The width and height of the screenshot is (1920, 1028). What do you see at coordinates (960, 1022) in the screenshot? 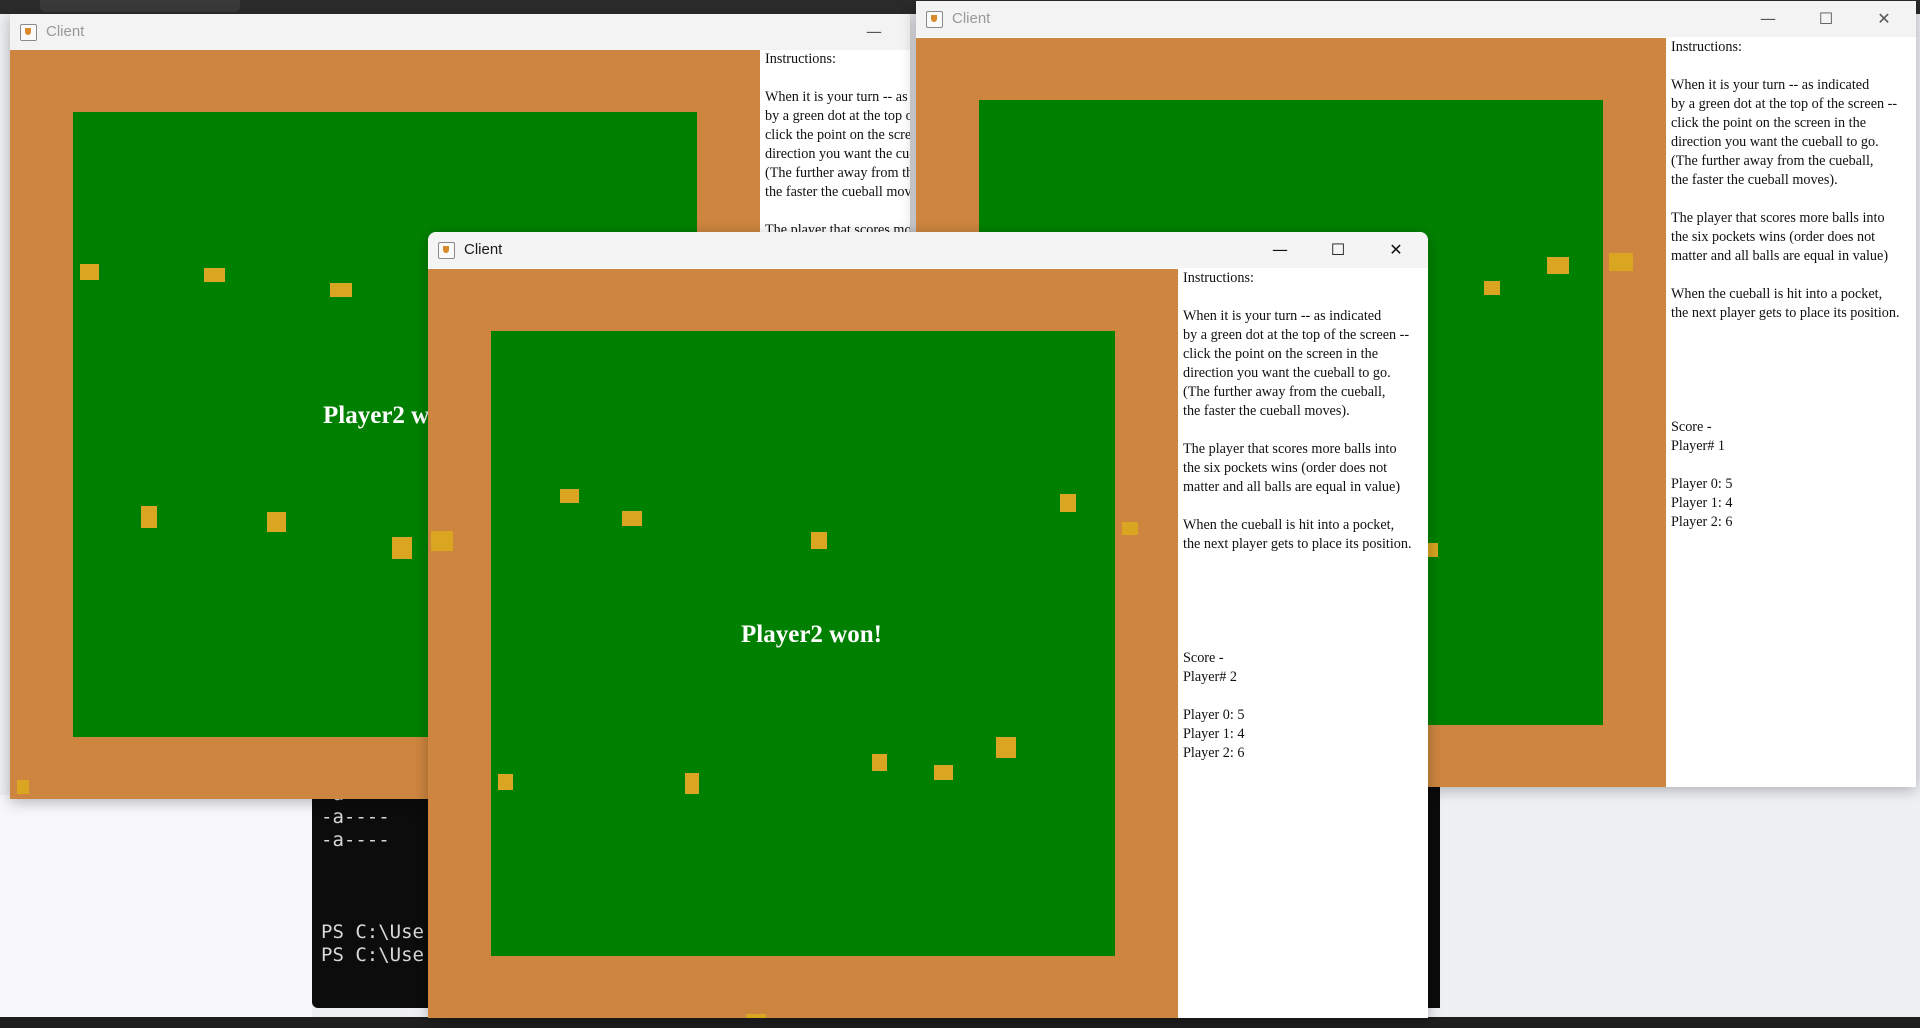
I see `taskbar` at bounding box center [960, 1022].